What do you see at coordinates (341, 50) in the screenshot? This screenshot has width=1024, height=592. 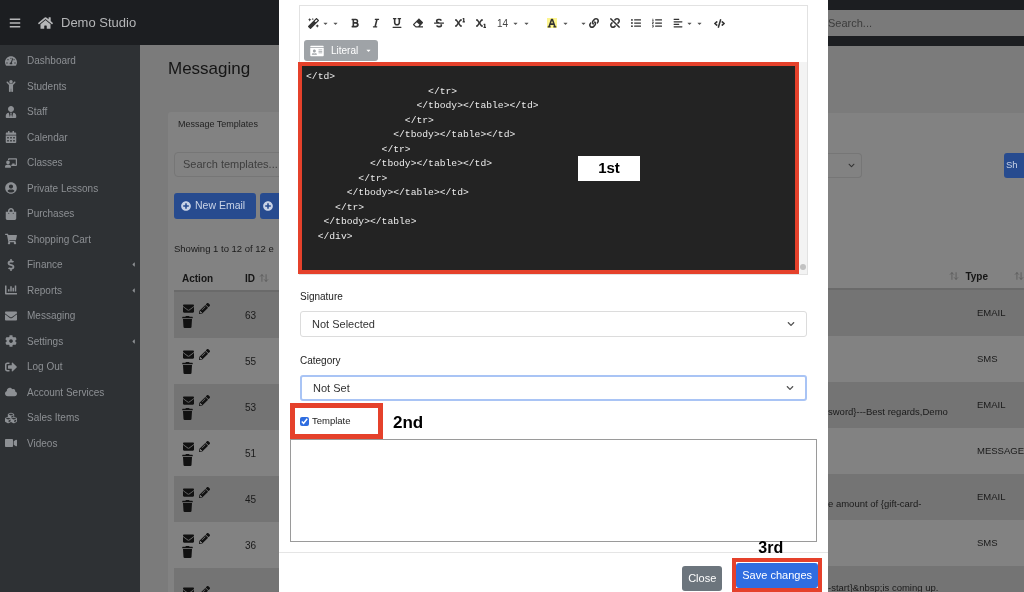 I see `literal-button: Literal` at bounding box center [341, 50].